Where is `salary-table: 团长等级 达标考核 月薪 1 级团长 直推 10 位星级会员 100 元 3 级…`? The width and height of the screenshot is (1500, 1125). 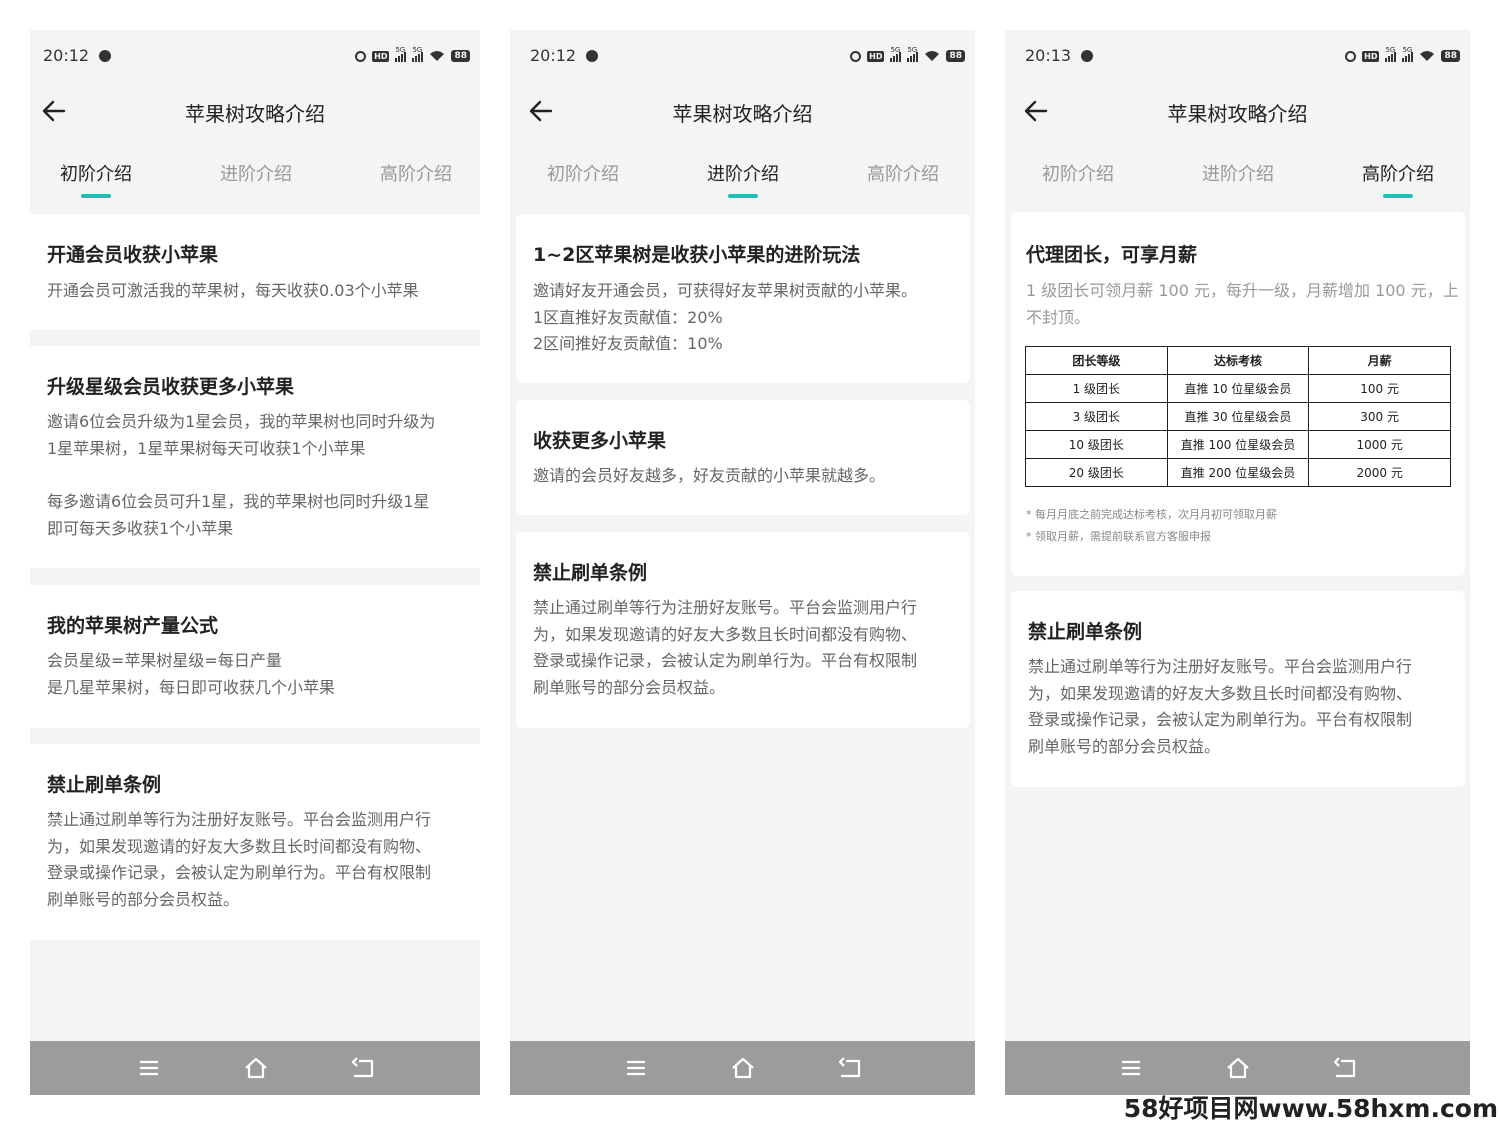 salary-table: 团长等级 达标考核 月薪 1 级团长 直推 10 位星级会员 100 元 3 级… is located at coordinates (1238, 416).